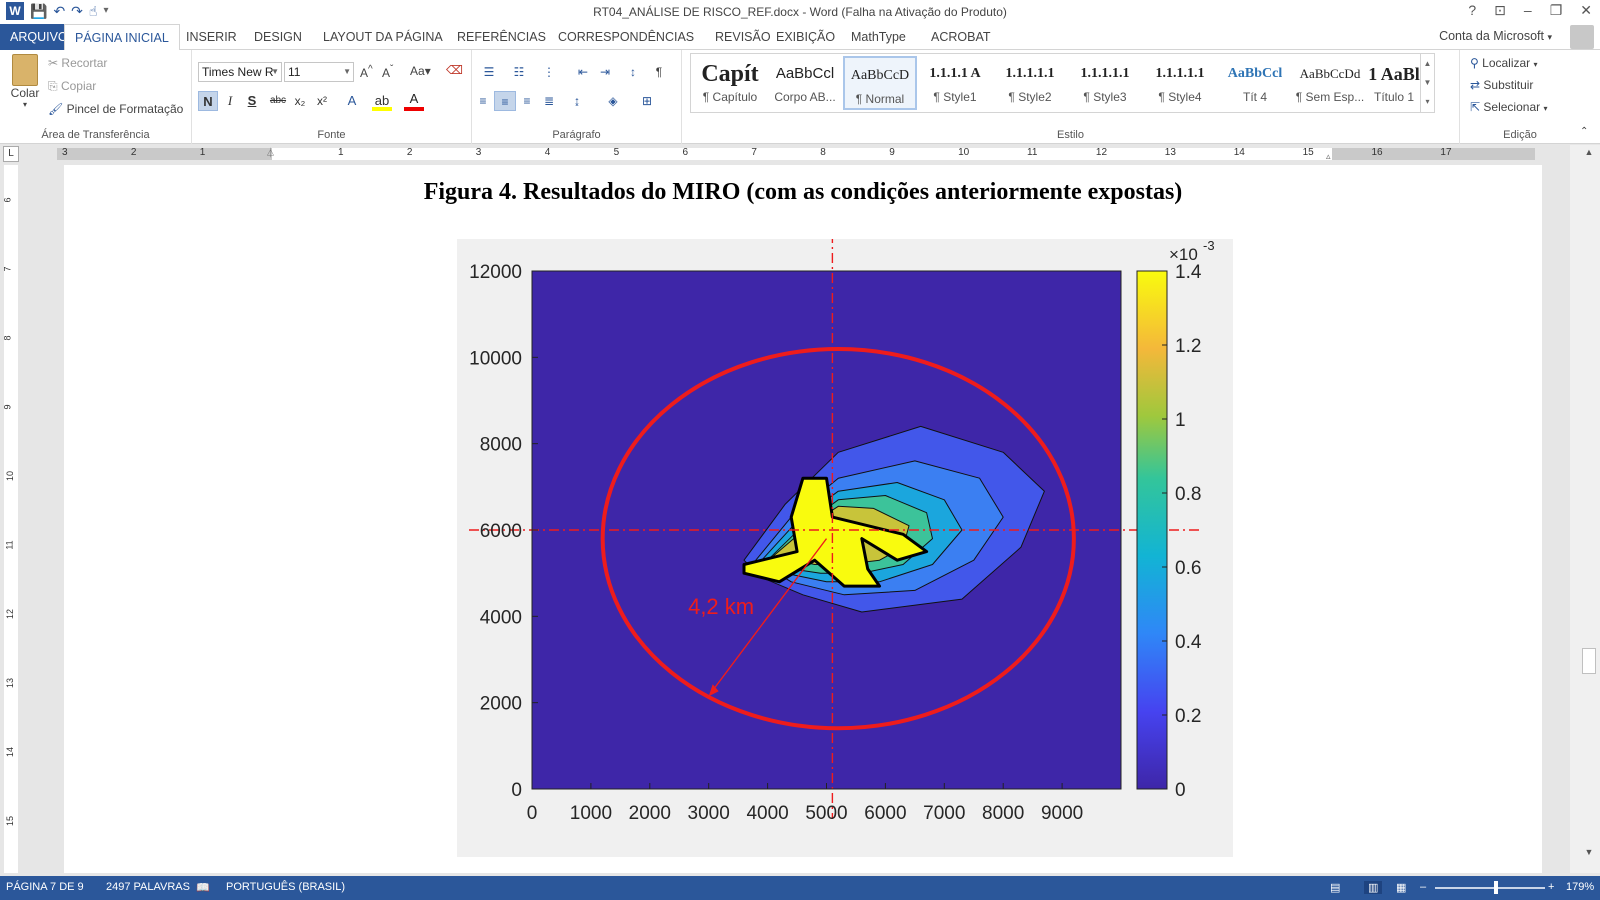 The height and width of the screenshot is (900, 1600). What do you see at coordinates (613, 101) in the screenshot?
I see `shading-icon: ◈` at bounding box center [613, 101].